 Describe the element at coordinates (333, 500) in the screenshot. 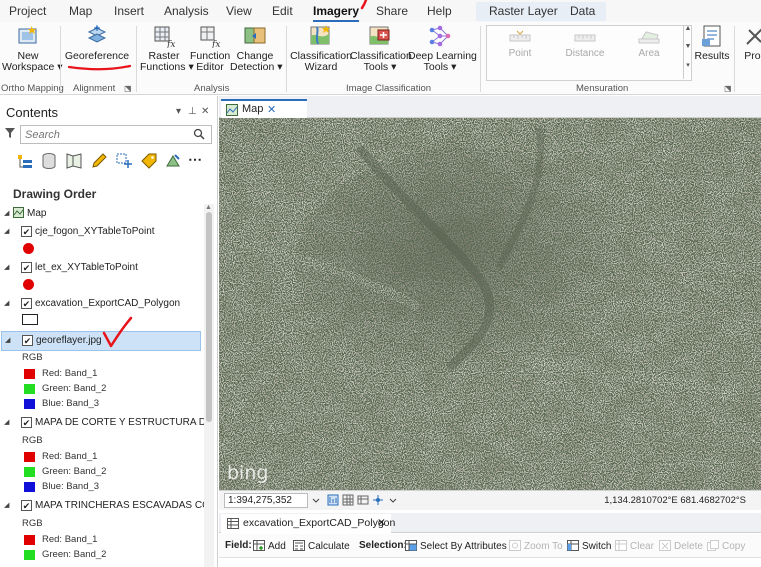

I see `fixed-scale-icon` at that location.